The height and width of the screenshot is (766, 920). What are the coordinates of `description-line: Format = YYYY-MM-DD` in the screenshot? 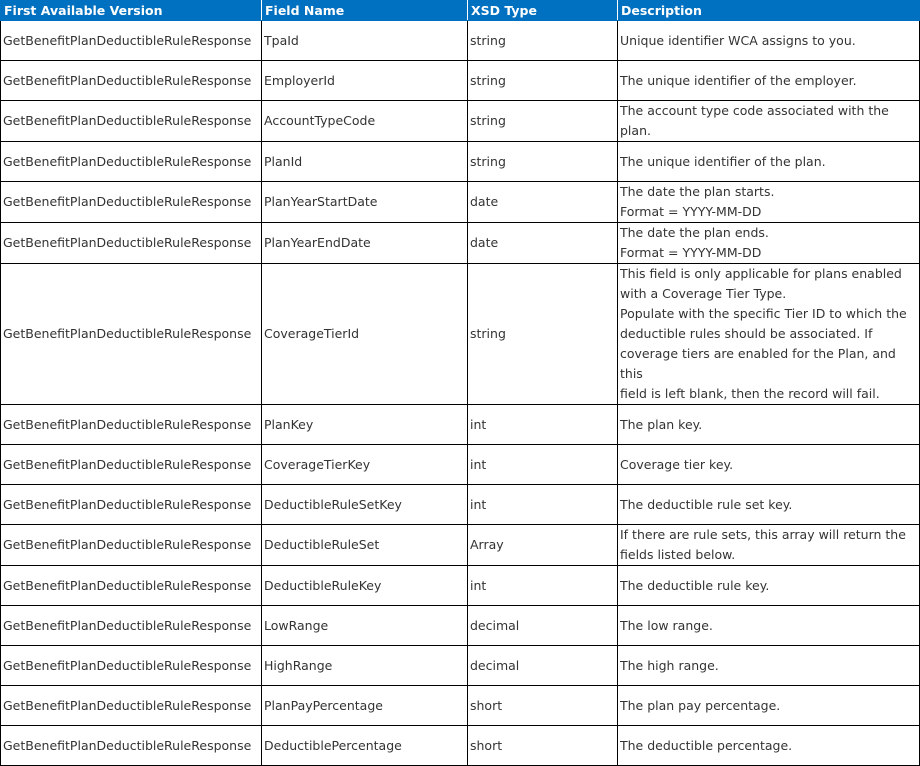 It's located at (691, 211).